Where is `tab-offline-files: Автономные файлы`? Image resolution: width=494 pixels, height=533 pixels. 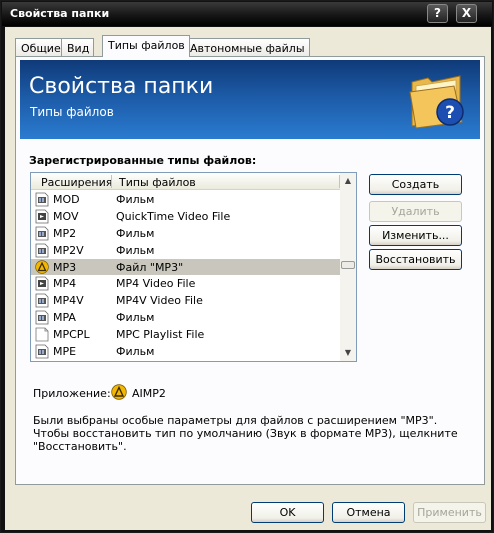 tab-offline-files: Автономные файлы is located at coordinates (247, 47).